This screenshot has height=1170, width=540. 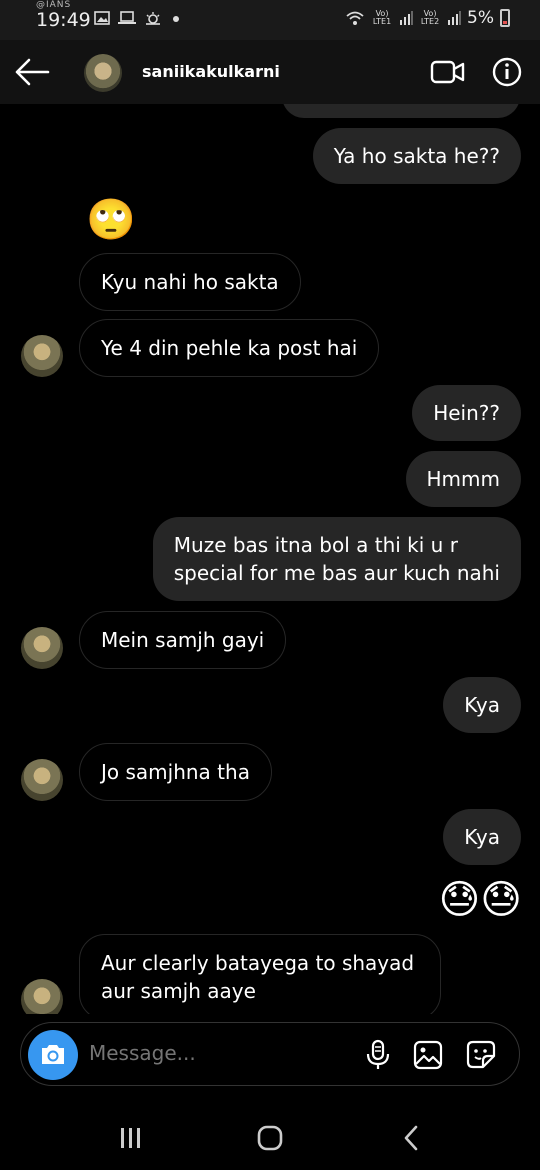 What do you see at coordinates (175, 772) in the screenshot?
I see `message-bubble-incoming: Jo samjhna tha` at bounding box center [175, 772].